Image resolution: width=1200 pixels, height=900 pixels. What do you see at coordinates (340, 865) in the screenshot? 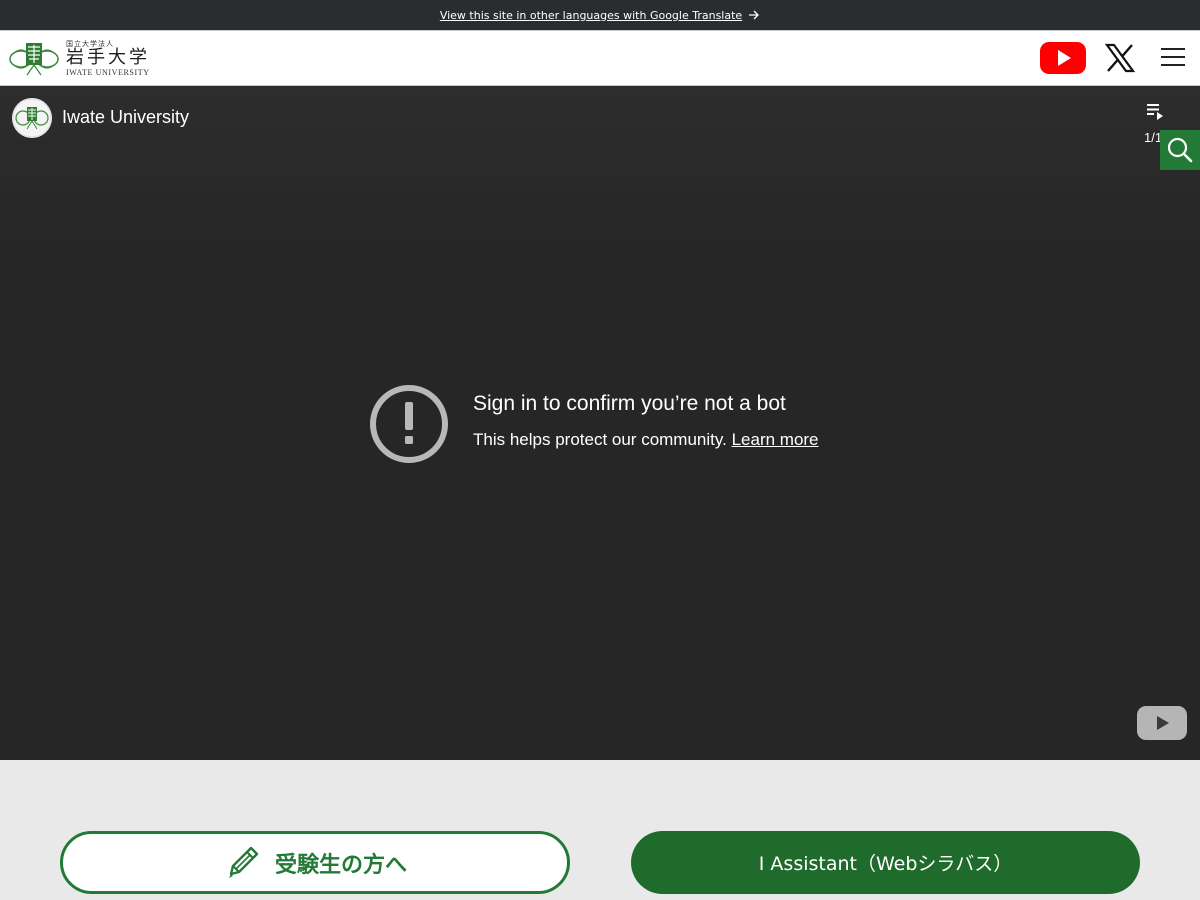
I see `applicants-button-label: 受験生の方へ` at bounding box center [340, 865].